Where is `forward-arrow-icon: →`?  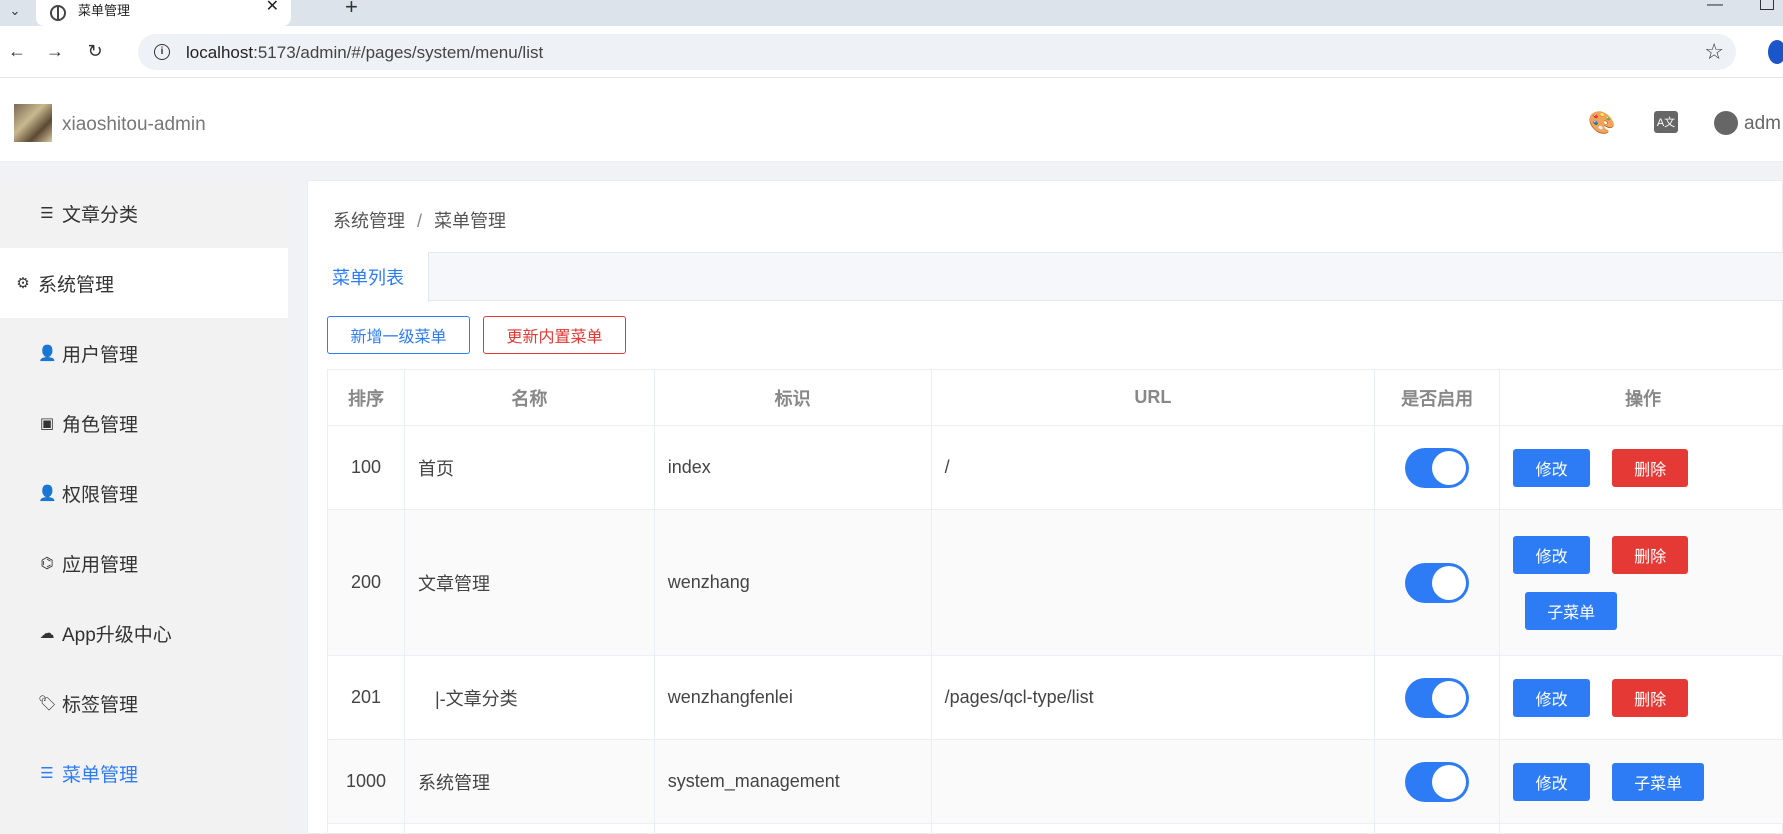 forward-arrow-icon: → is located at coordinates (55, 51).